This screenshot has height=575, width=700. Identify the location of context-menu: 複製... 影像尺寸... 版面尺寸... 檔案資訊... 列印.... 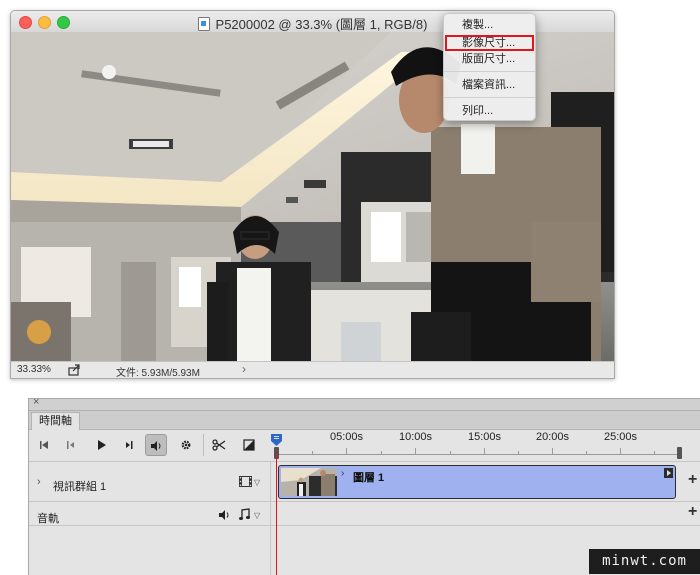
(489, 67).